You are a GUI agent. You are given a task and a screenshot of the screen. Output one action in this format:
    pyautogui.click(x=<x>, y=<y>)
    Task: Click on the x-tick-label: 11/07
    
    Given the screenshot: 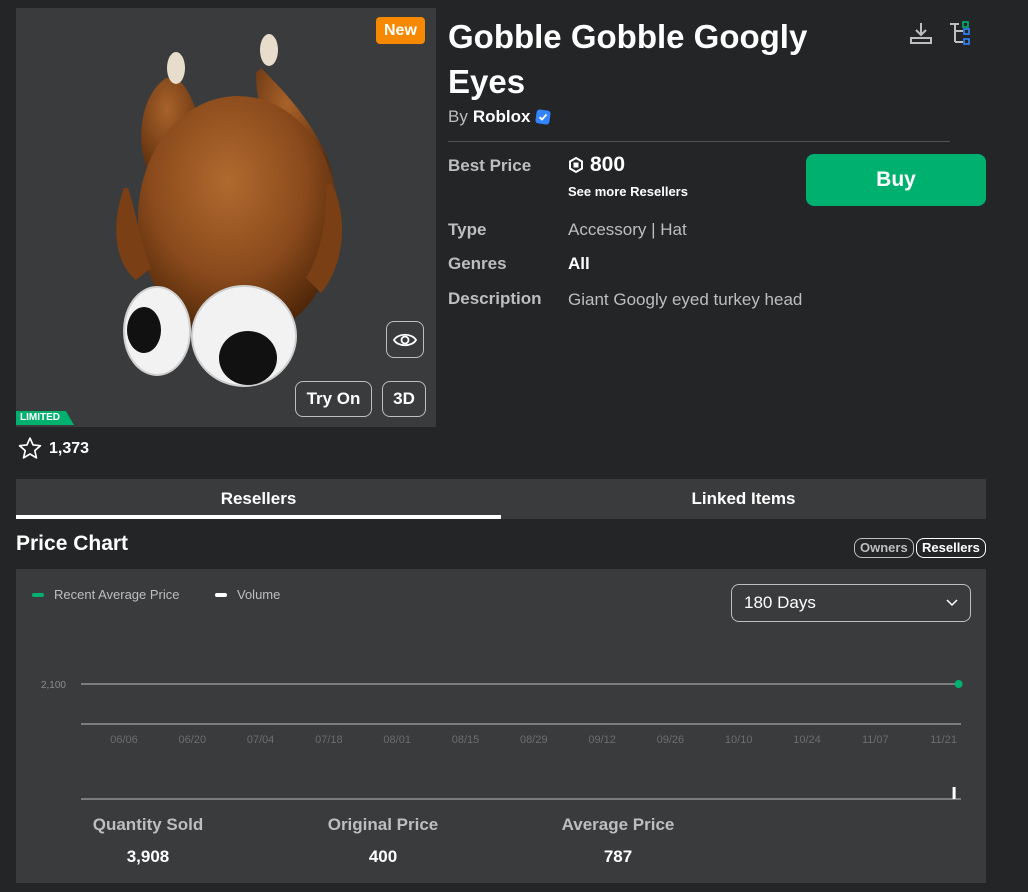 What is the action you would take?
    pyautogui.click(x=875, y=740)
    